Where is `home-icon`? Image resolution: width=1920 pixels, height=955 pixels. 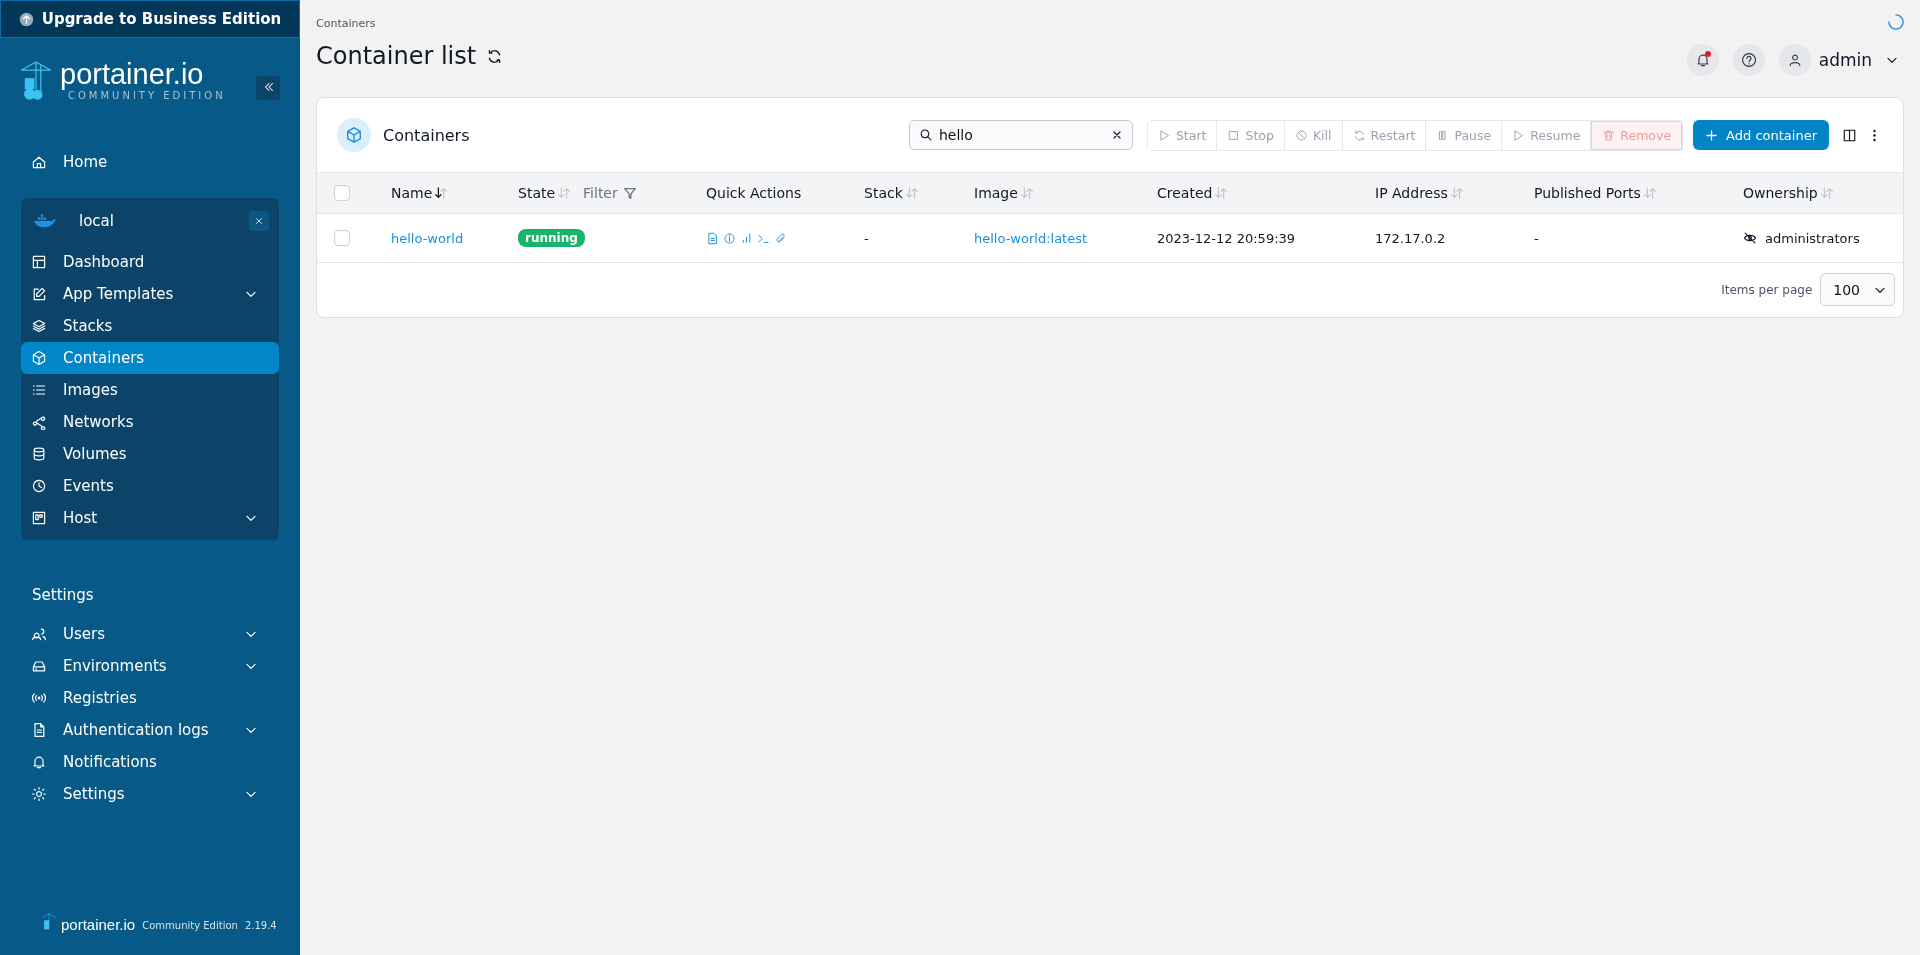
home-icon is located at coordinates (39, 162).